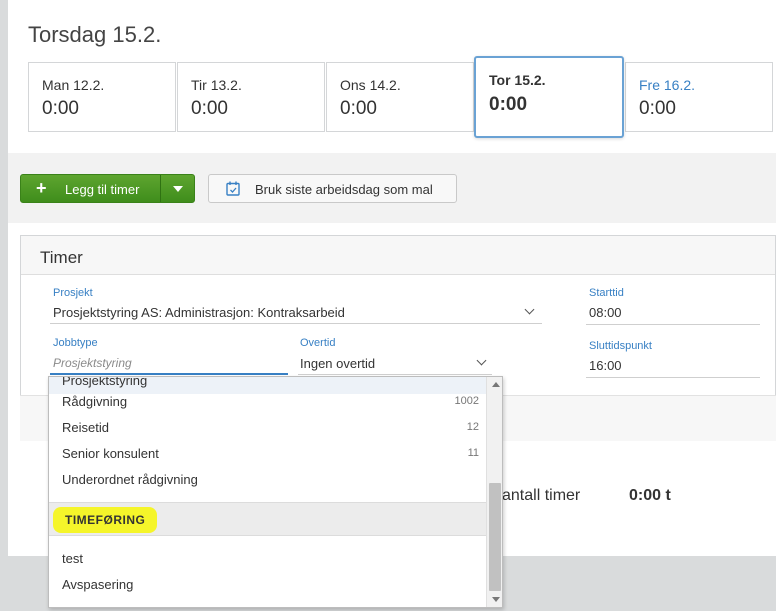  What do you see at coordinates (61, 257) in the screenshot?
I see `panel-title: Timer` at bounding box center [61, 257].